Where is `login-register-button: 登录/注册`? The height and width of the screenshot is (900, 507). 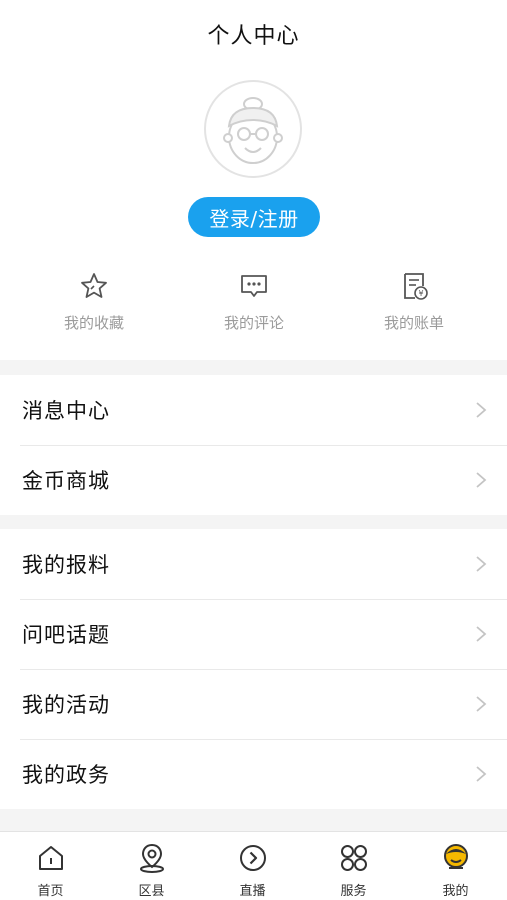
login-register-button: 登录/注册 is located at coordinates (254, 217).